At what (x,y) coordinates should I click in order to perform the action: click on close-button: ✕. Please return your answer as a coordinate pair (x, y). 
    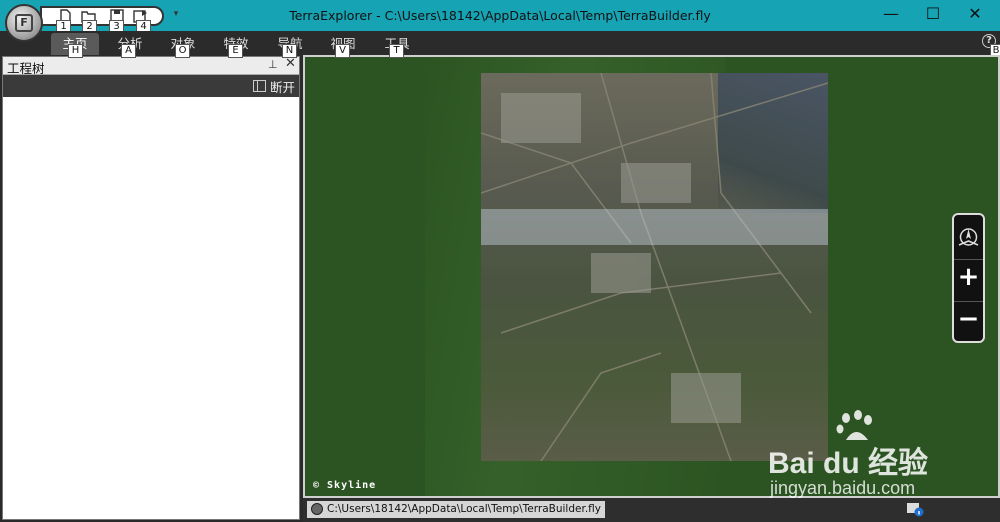
    Looking at the image, I should click on (975, 15).